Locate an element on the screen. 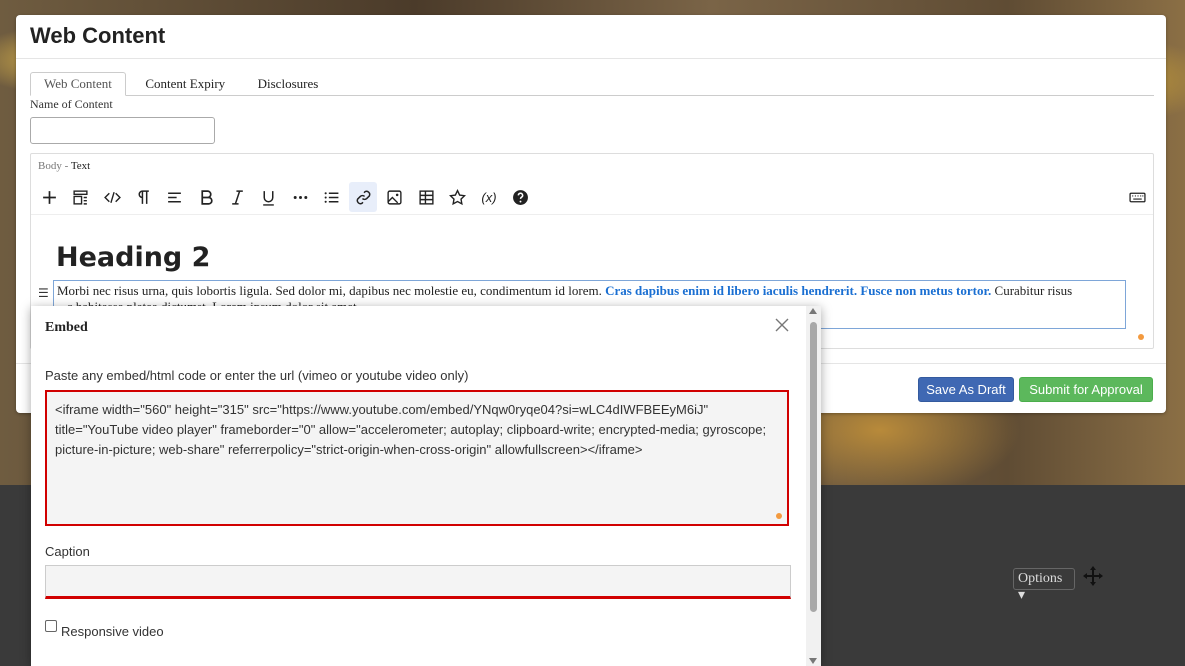  close-icon is located at coordinates (782, 325).